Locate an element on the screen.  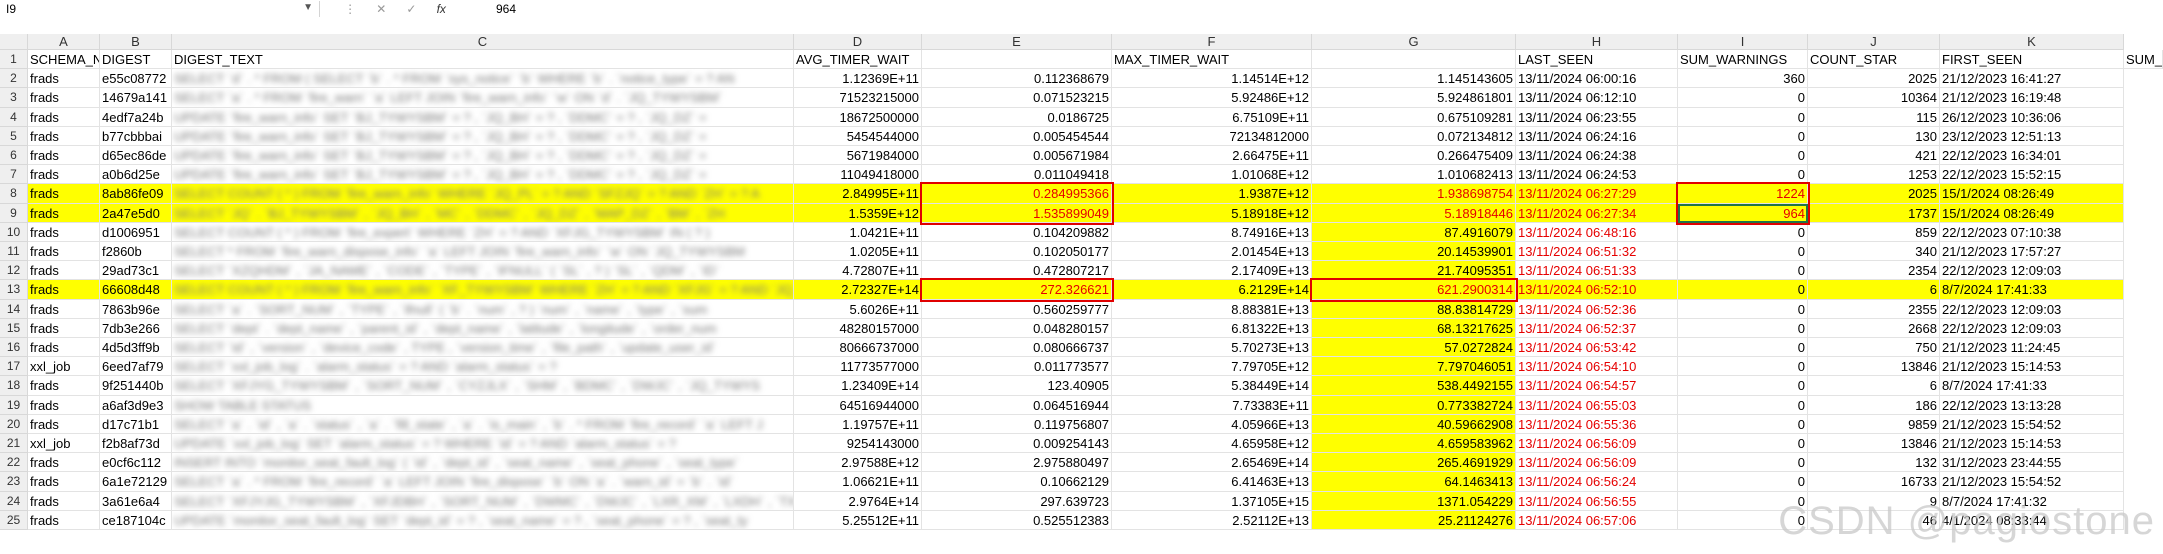
more-icon: ⋮ is located at coordinates (350, 9).